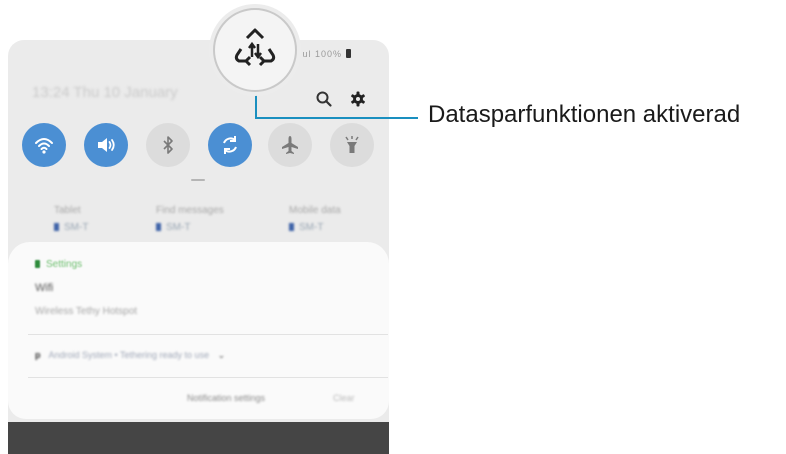 The image size is (786, 454). Describe the element at coordinates (336, 102) in the screenshot. I see `callout-line` at that location.